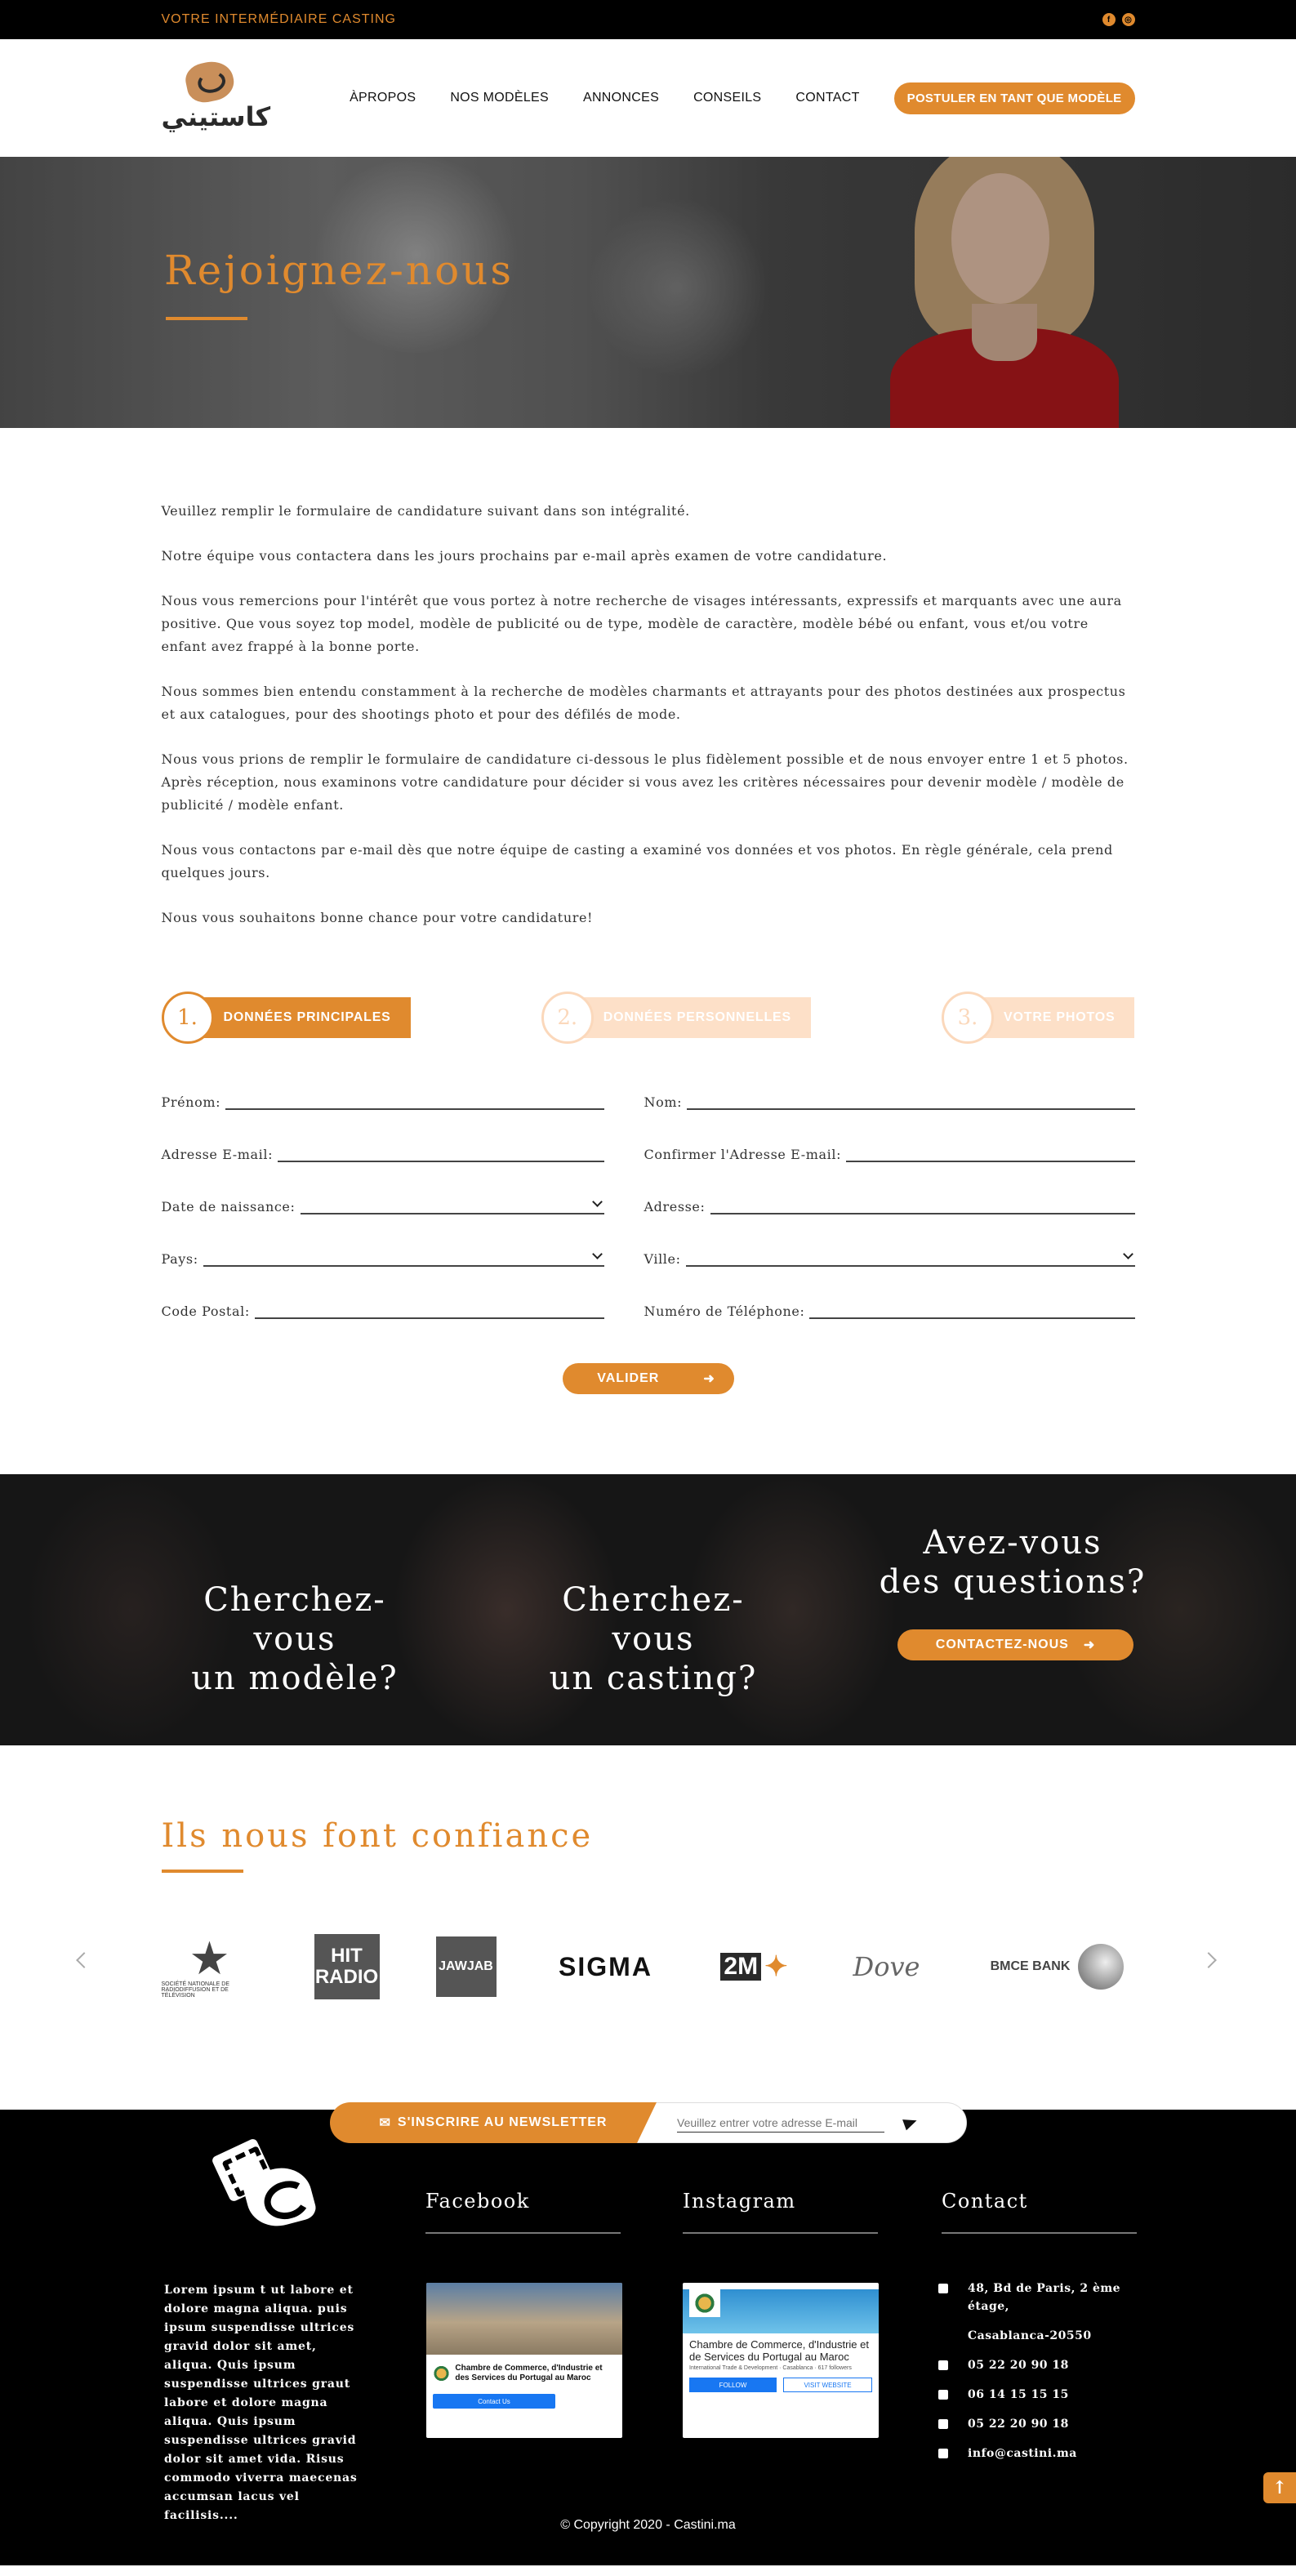  What do you see at coordinates (648, 2122) in the screenshot?
I see `newsletter-bar: ✉ S'INSCRIRE AU NEWSLETTER` at bounding box center [648, 2122].